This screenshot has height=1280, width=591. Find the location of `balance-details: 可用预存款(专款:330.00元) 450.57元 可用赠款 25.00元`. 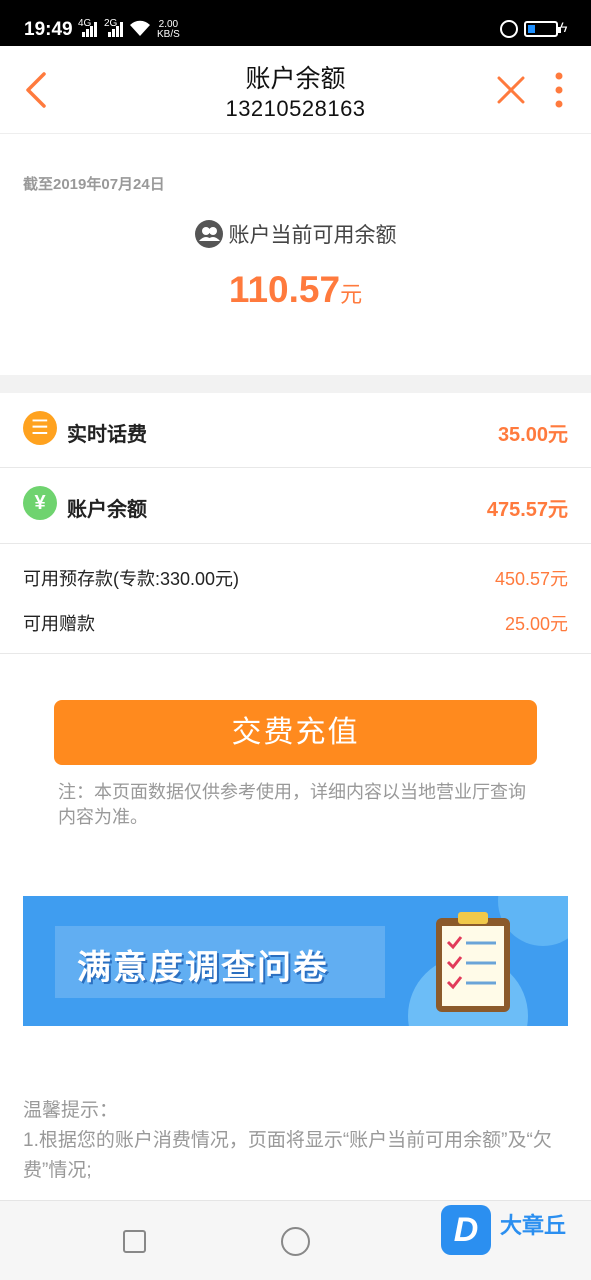

balance-details: 可用预存款(专款:330.00元) 450.57元 可用赠款 25.00元 is located at coordinates (295, 599).